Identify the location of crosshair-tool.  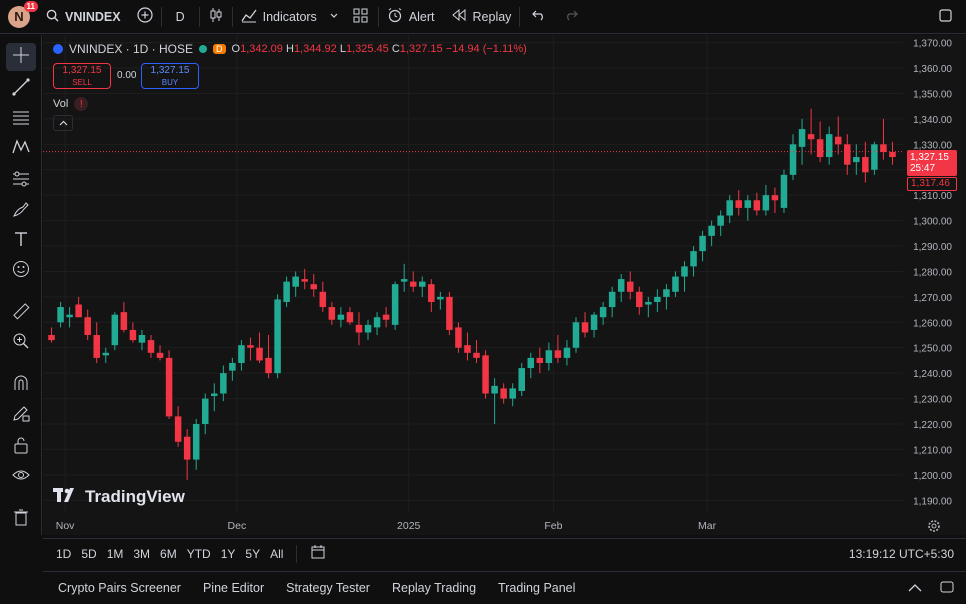
(21, 57).